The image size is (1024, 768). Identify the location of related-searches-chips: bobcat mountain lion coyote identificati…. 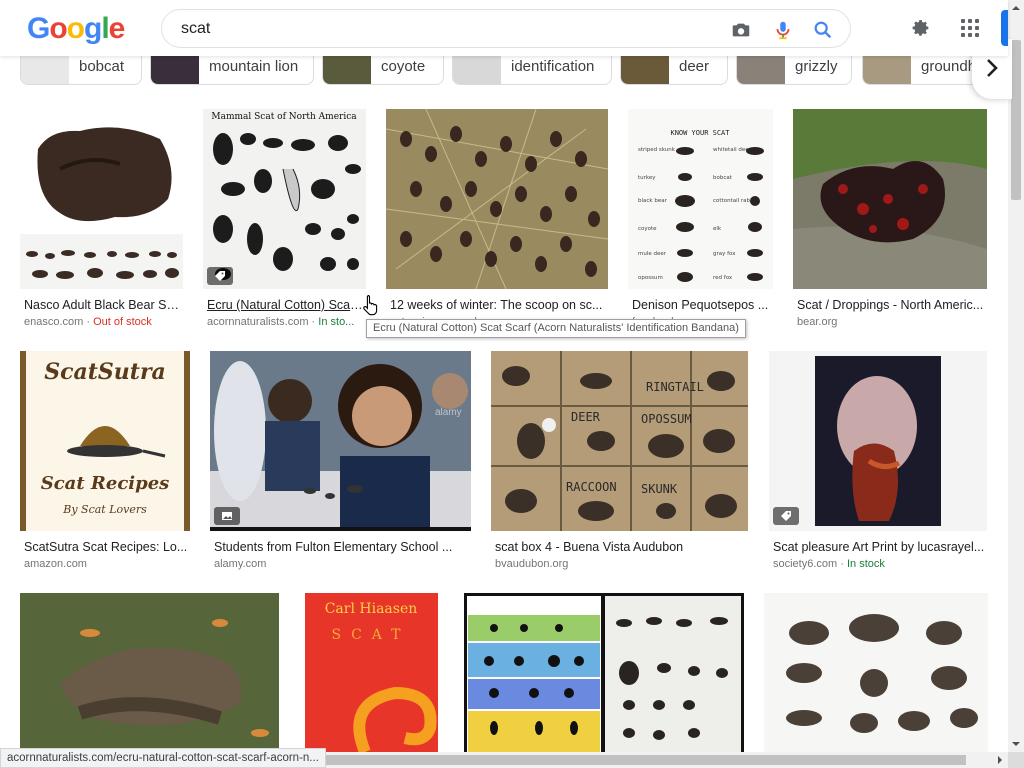
(514, 71).